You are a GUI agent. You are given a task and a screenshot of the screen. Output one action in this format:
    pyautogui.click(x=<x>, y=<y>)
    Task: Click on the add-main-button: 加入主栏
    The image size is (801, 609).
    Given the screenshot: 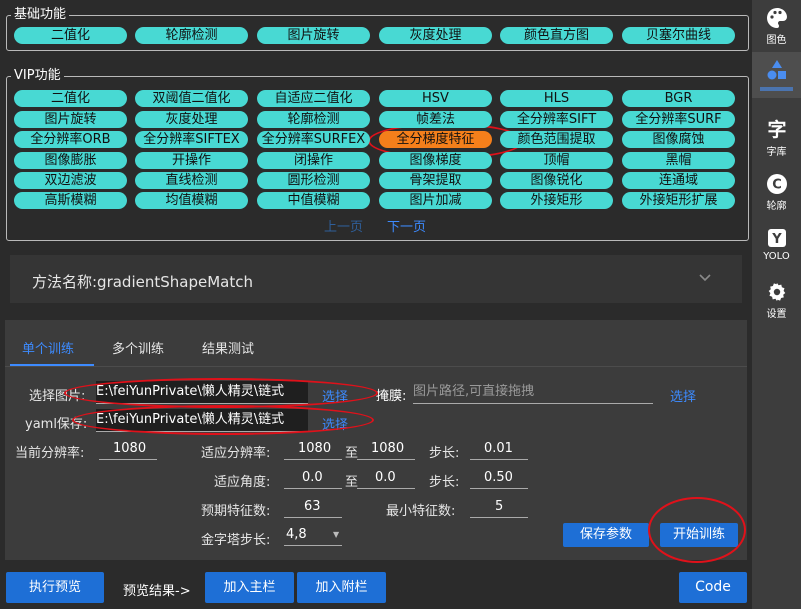 What is the action you would take?
    pyautogui.click(x=249, y=587)
    